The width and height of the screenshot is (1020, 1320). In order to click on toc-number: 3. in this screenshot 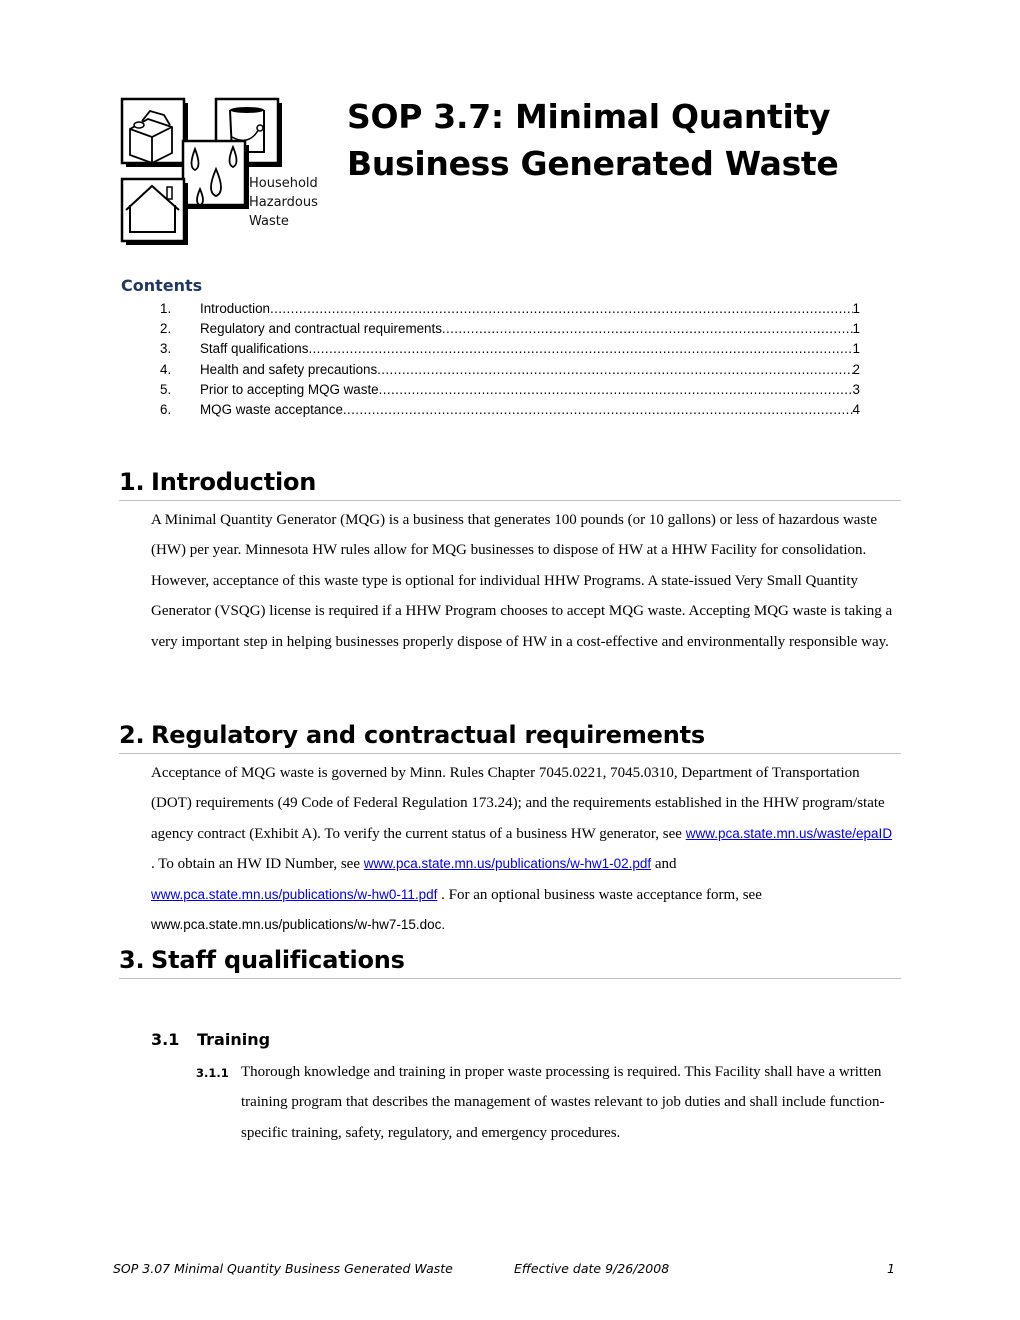, I will do `click(166, 349)`.